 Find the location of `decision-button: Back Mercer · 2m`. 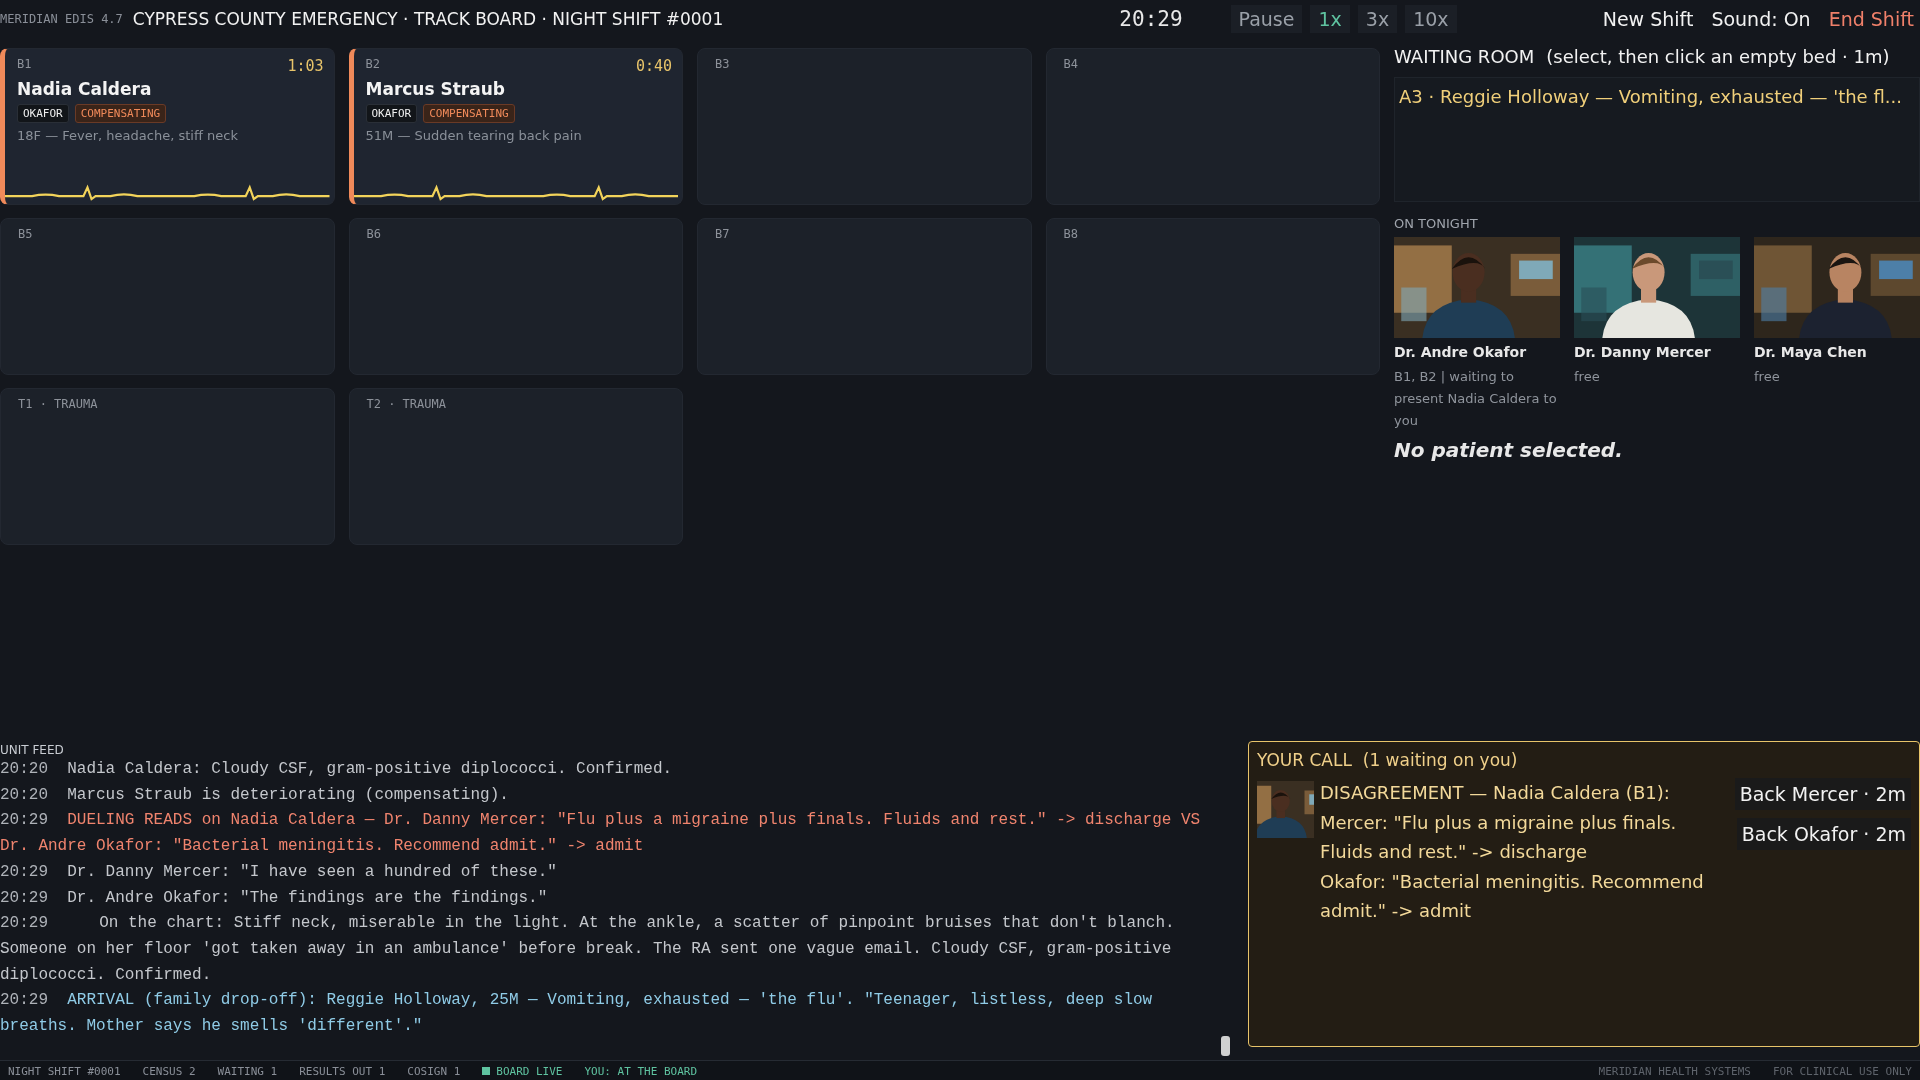

decision-button: Back Mercer · 2m is located at coordinates (1822, 794).